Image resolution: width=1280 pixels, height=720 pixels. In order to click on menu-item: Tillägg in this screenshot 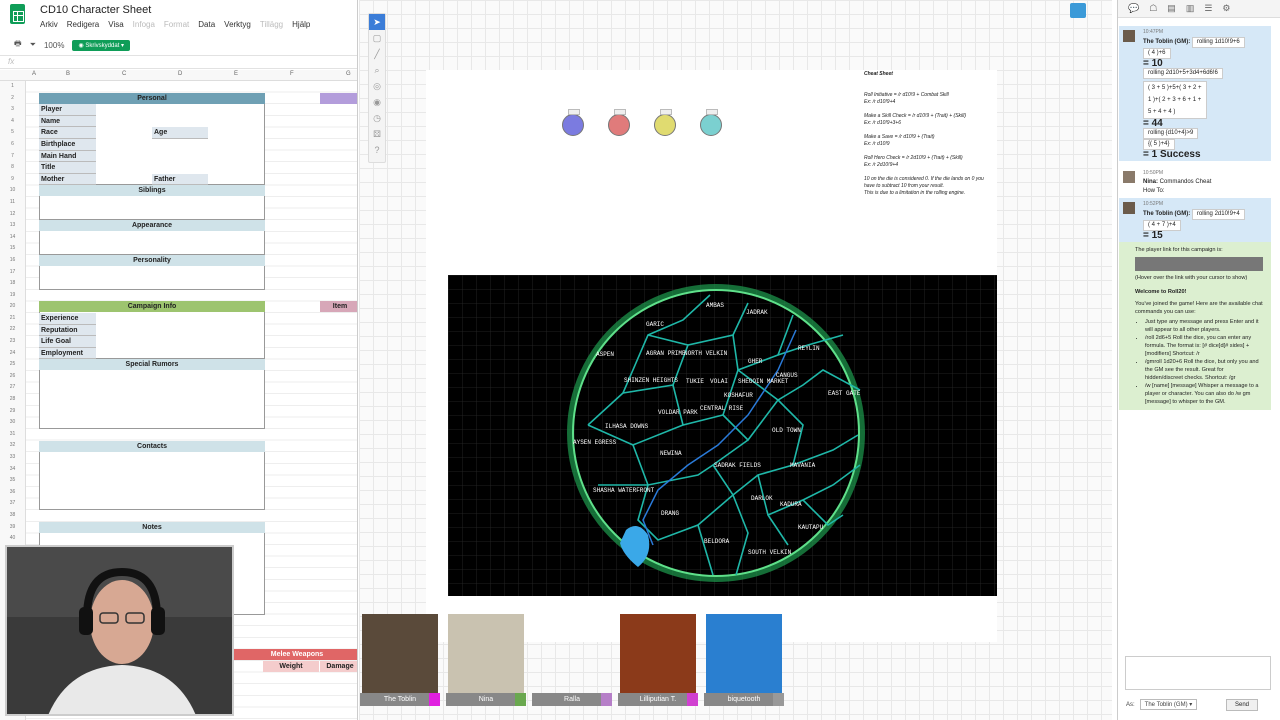, I will do `click(271, 24)`.